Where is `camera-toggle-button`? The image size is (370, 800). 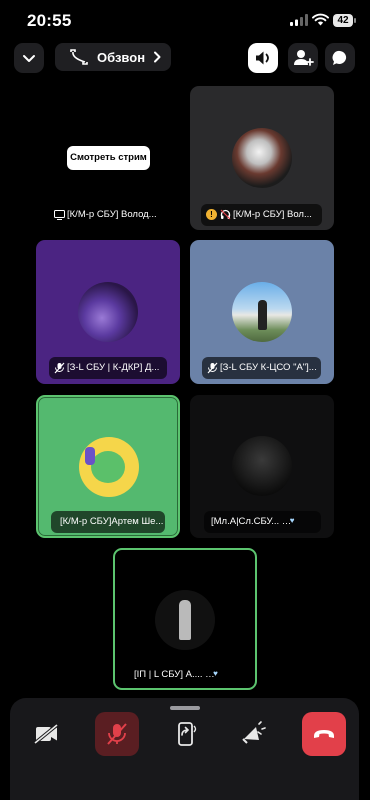
camera-toggle-button is located at coordinates (46, 734).